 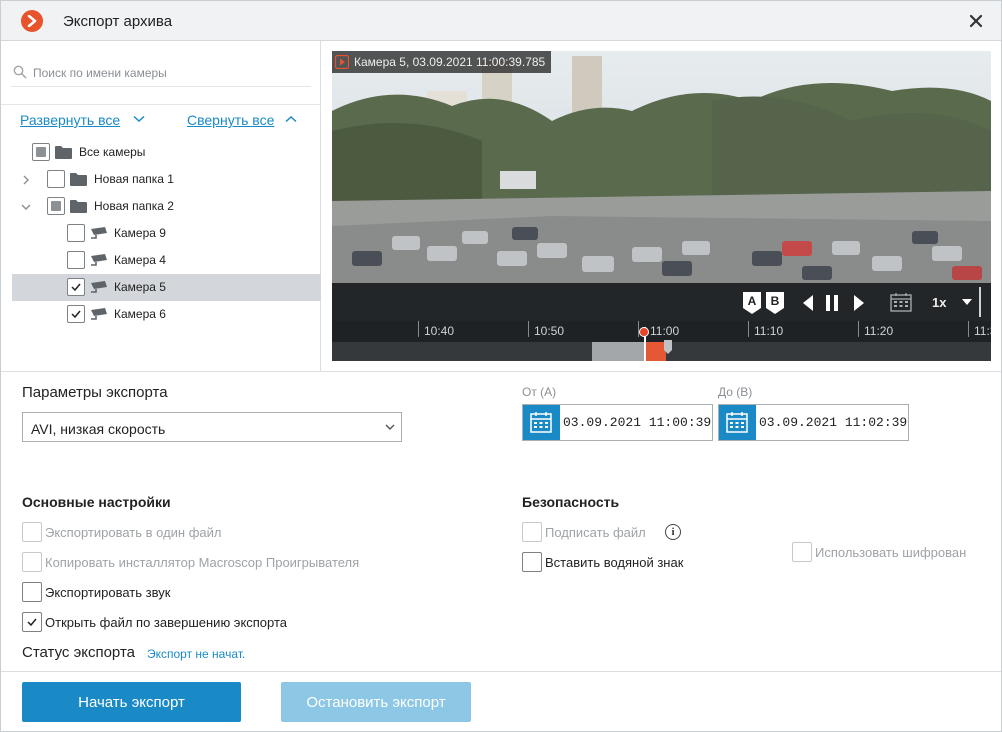 What do you see at coordinates (833, 422) in the screenshot?
I see `to-datetime-value: 03.09.2021 11:02:39` at bounding box center [833, 422].